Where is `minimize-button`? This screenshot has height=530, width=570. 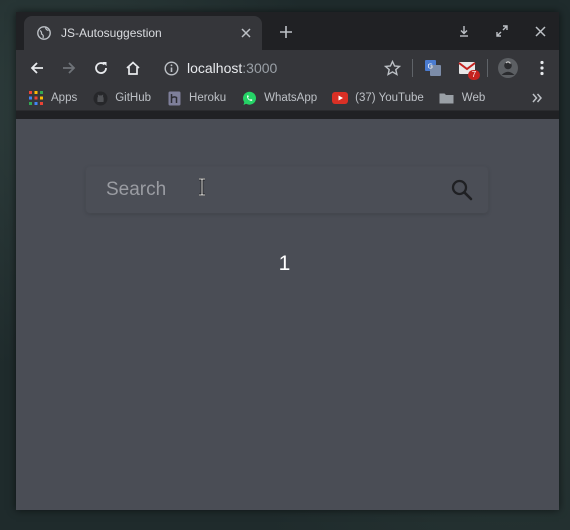 minimize-button is located at coordinates (464, 31).